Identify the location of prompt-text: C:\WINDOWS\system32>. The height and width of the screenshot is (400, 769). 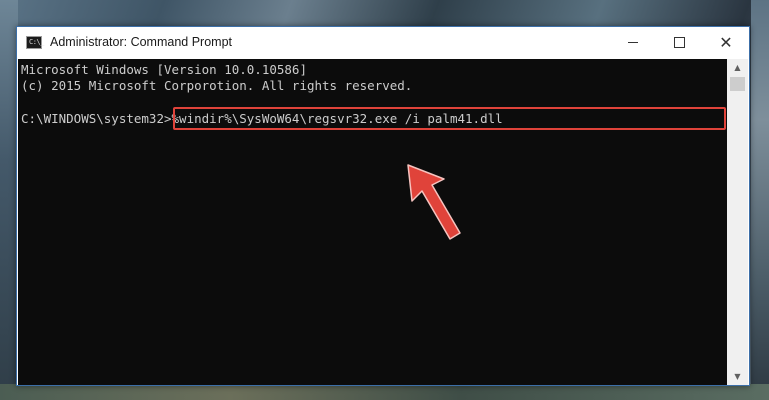
(96, 118).